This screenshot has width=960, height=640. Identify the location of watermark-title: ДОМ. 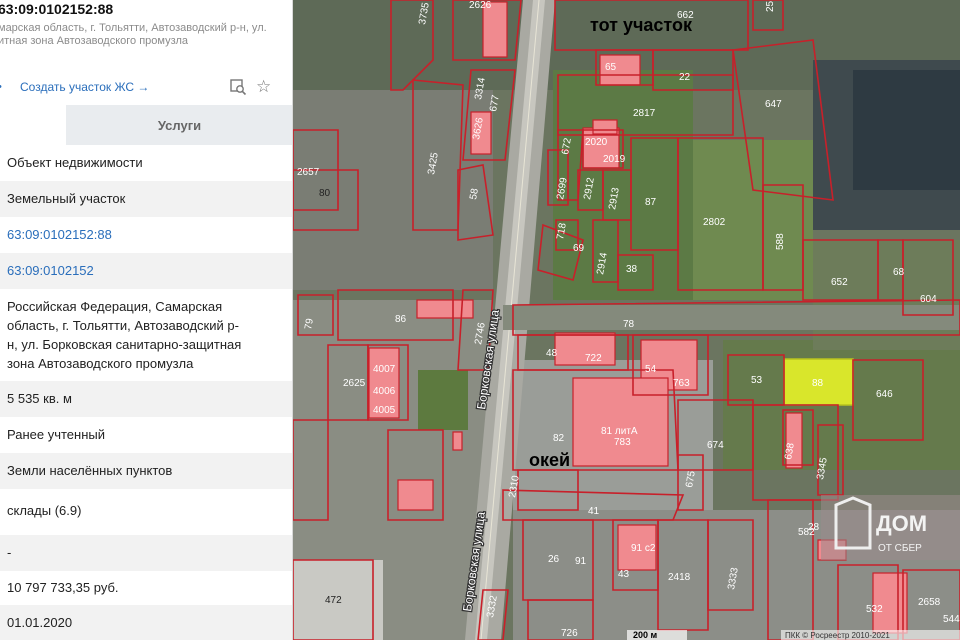
(901, 523).